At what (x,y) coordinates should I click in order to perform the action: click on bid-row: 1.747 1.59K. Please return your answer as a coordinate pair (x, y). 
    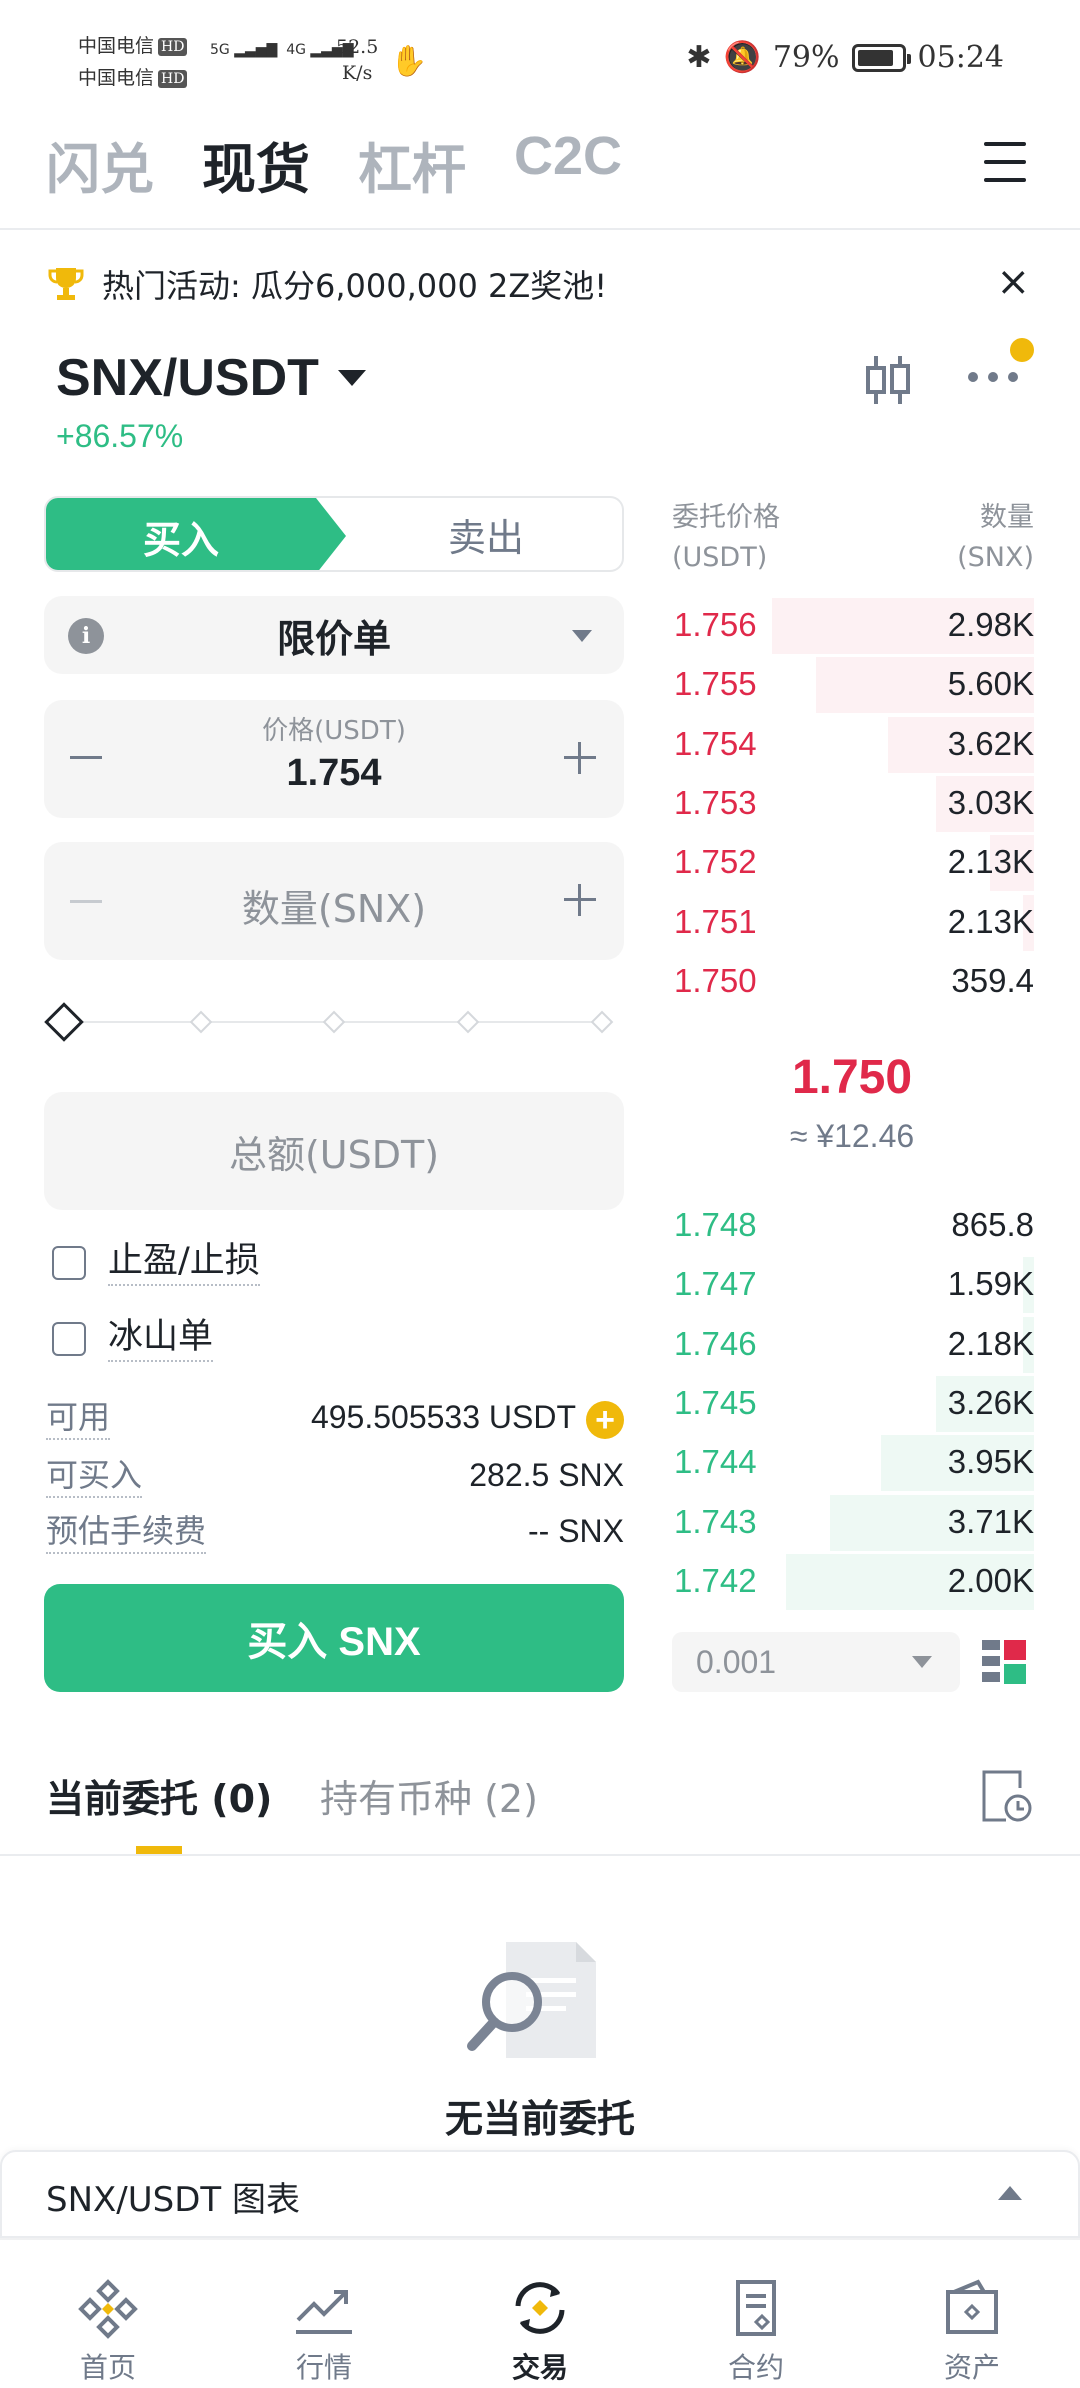
    Looking at the image, I should click on (852, 1285).